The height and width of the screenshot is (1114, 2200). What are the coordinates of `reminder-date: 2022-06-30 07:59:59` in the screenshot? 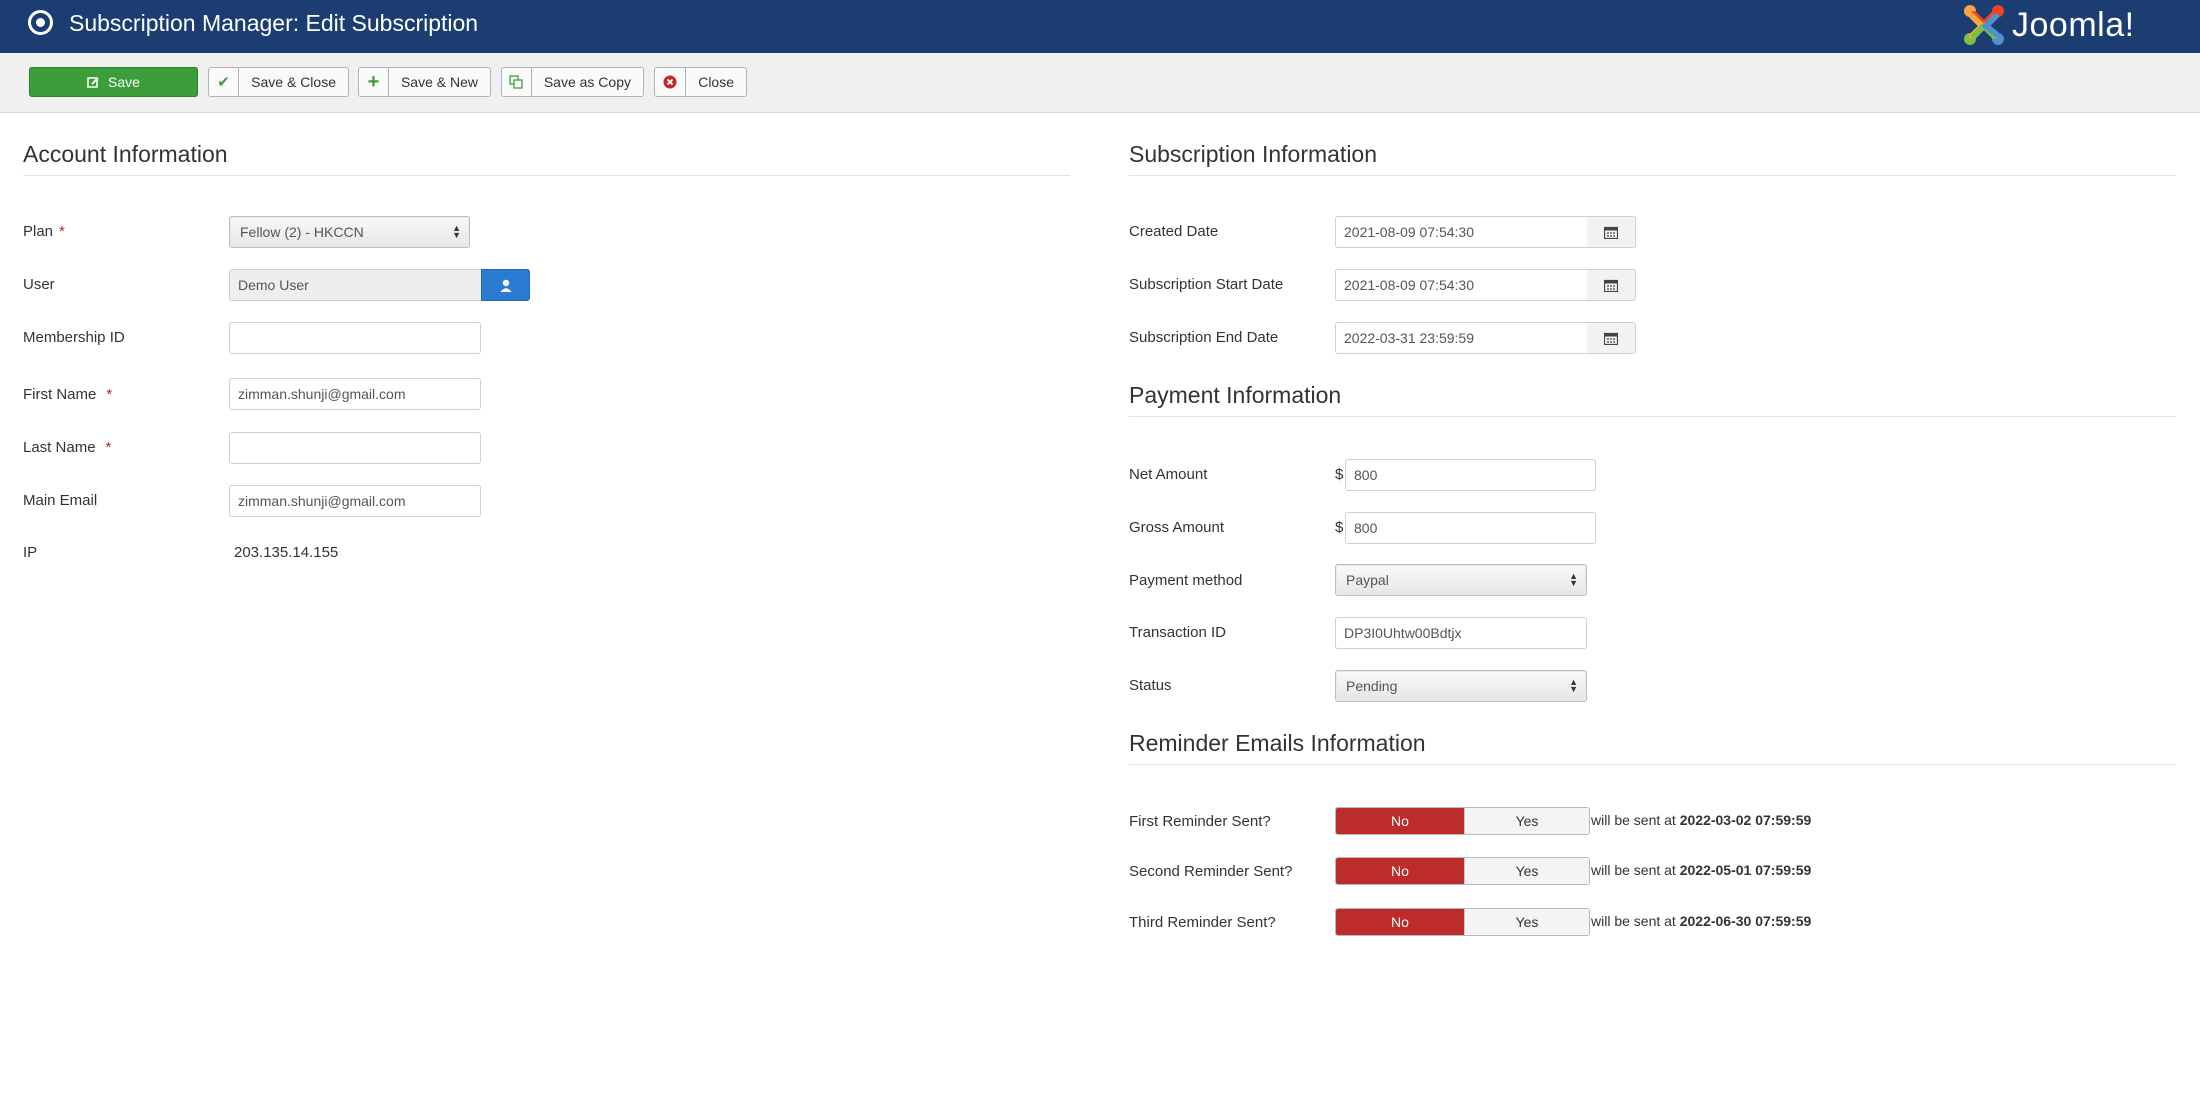 It's located at (1745, 921).